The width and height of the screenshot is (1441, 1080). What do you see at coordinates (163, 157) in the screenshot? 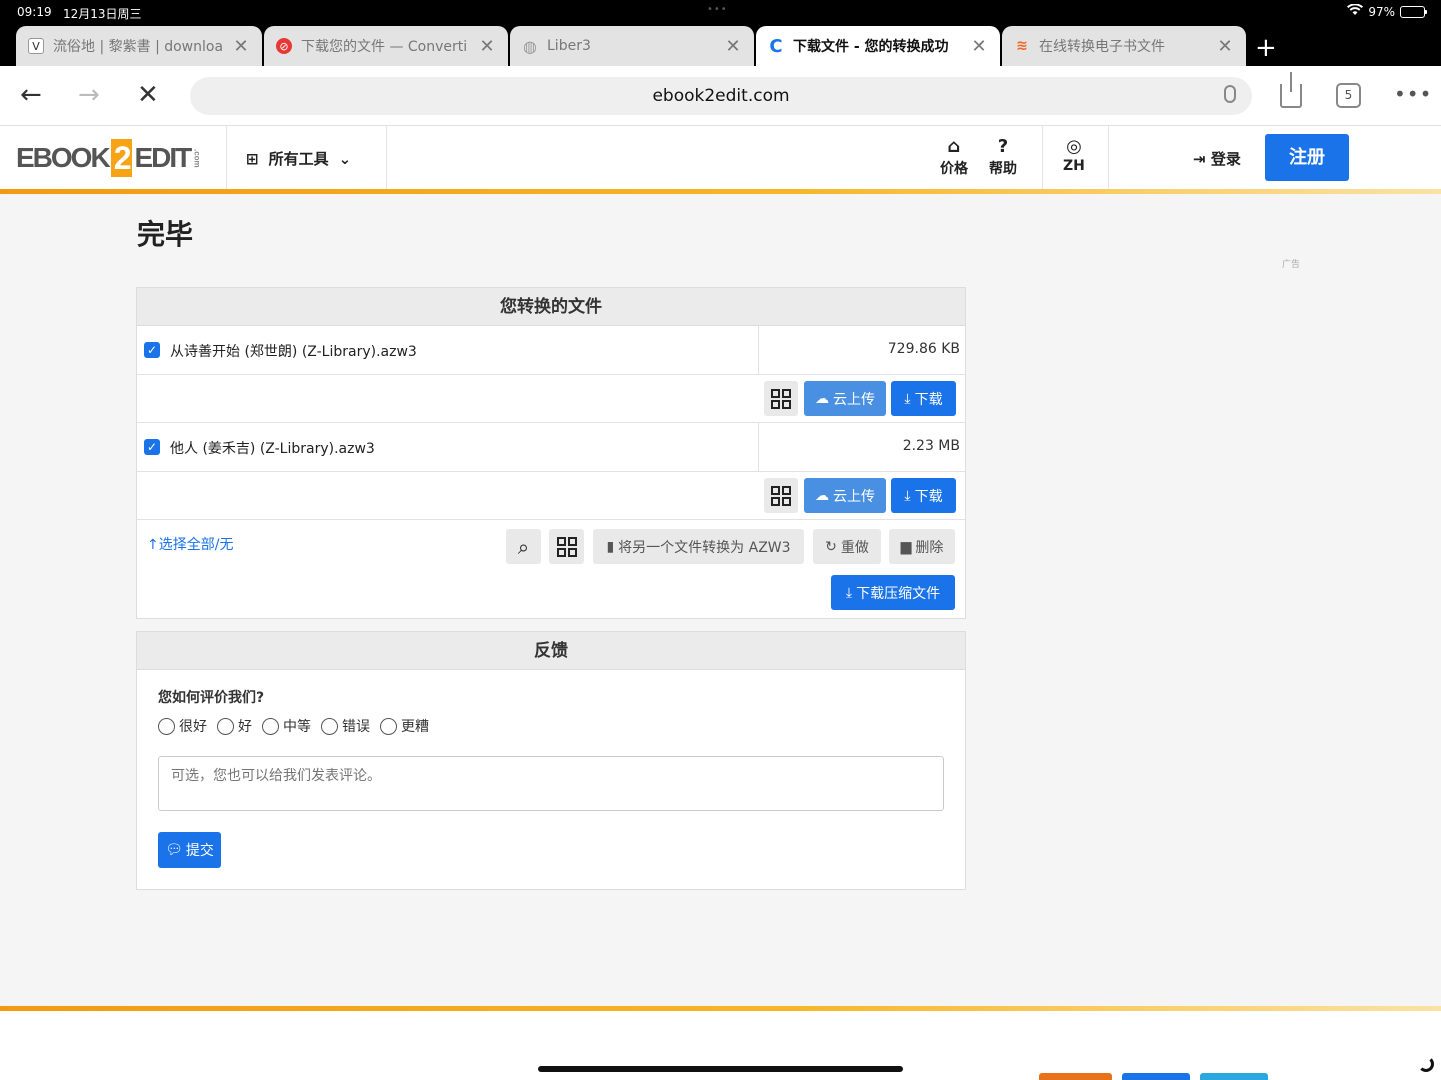
I see `logo-text-right: EDIT` at bounding box center [163, 157].